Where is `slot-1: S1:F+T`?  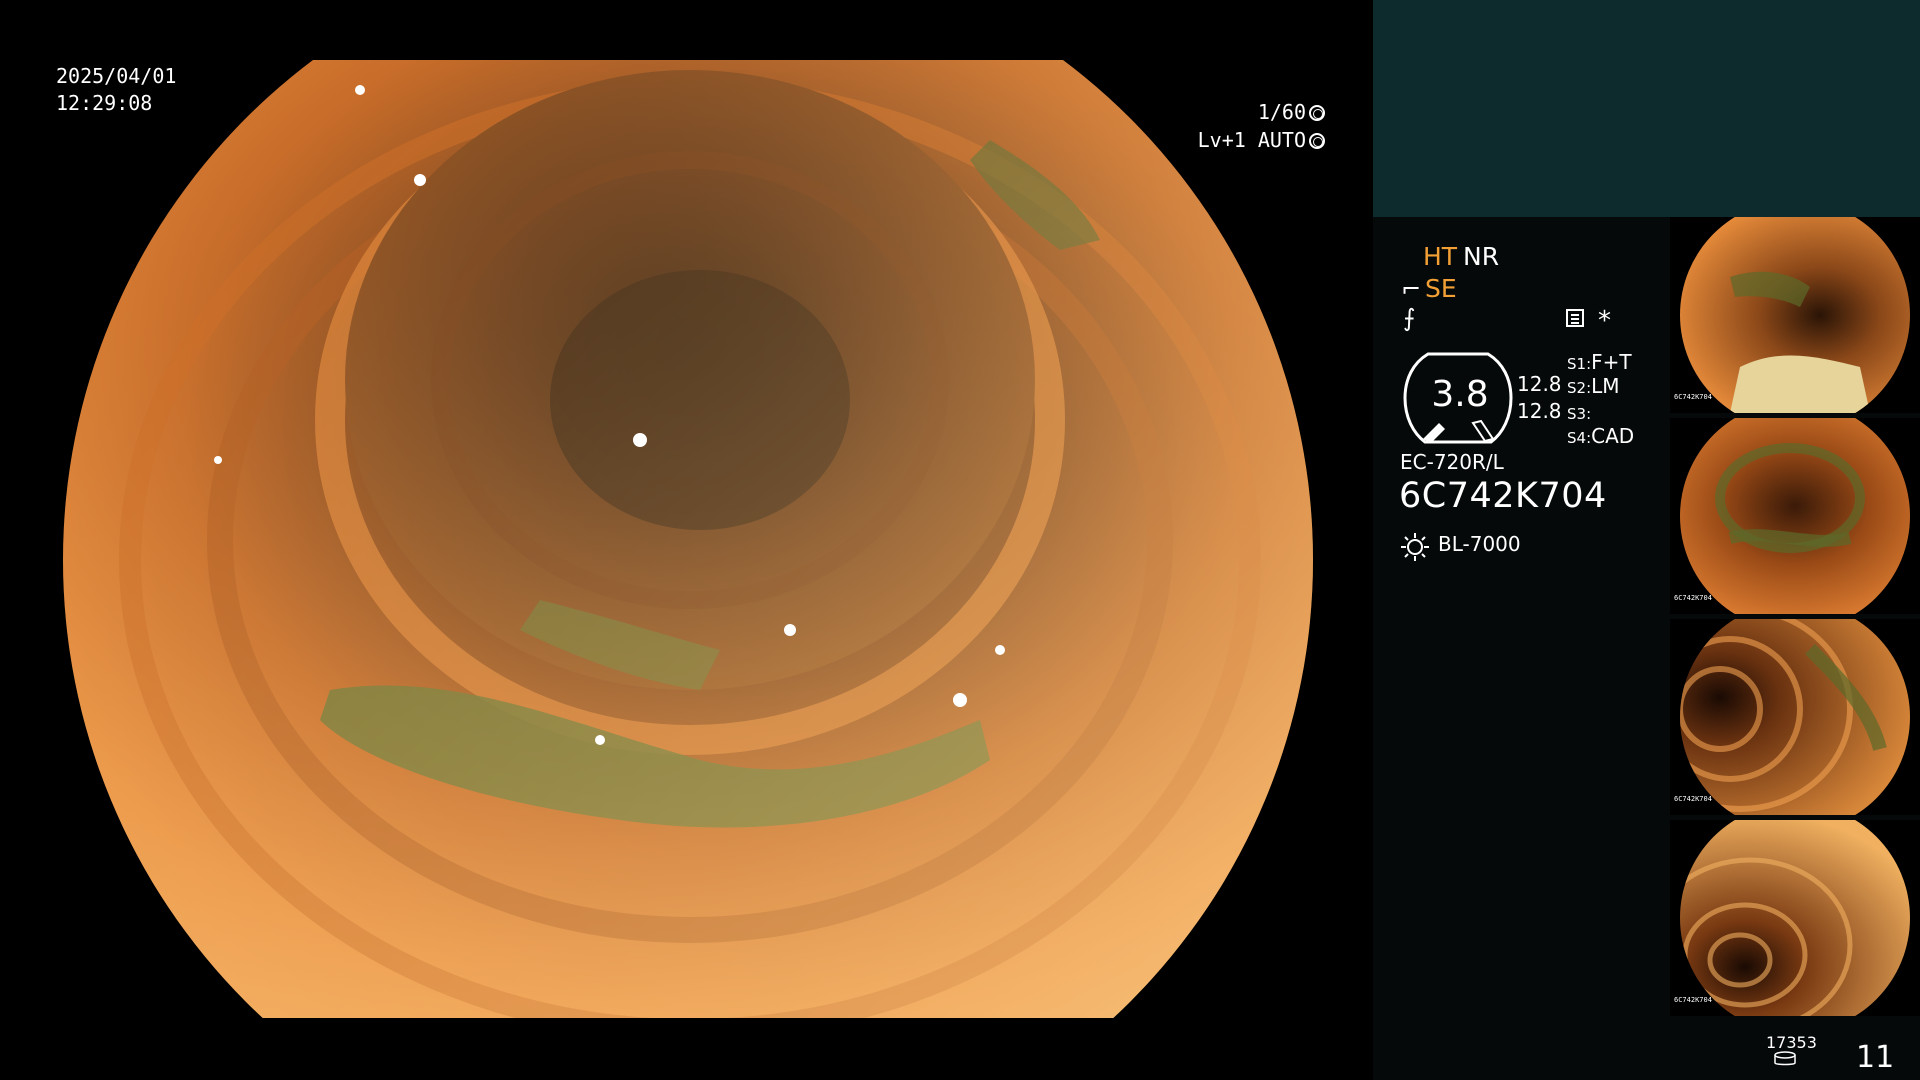
slot-1: S1:F+T is located at coordinates (1599, 362).